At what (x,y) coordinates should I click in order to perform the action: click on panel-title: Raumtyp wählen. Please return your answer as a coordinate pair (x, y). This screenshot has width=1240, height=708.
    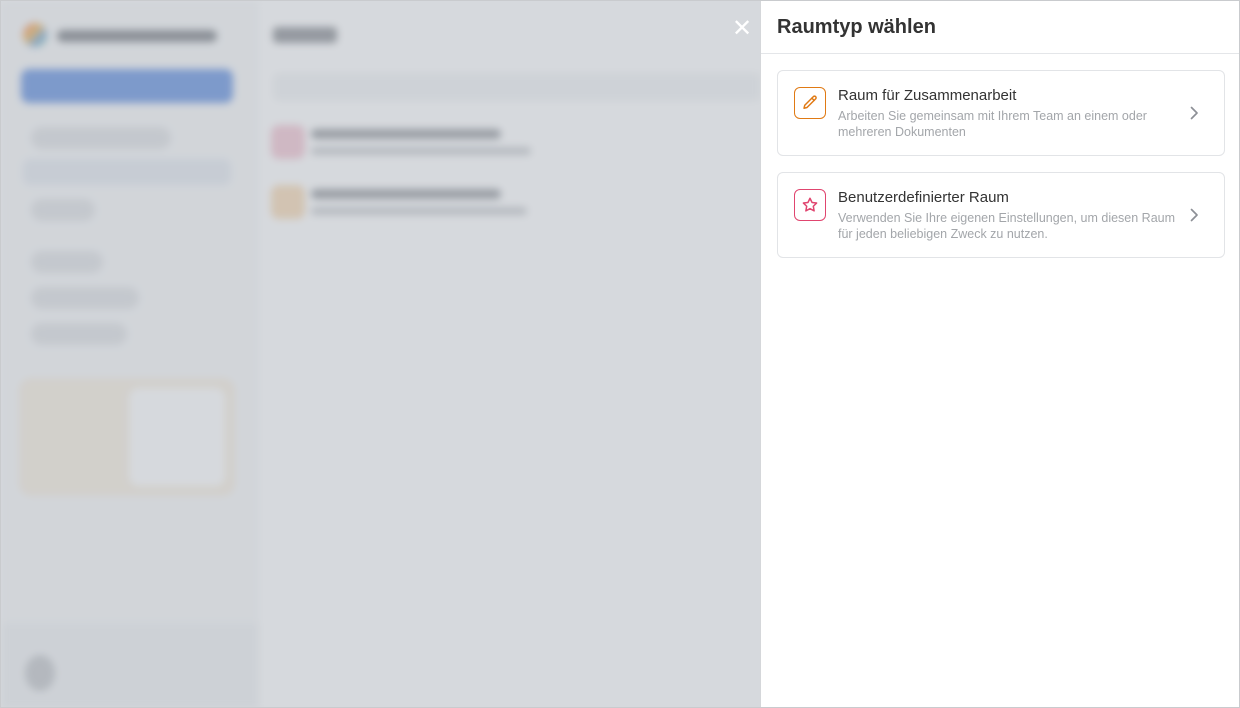
    Looking at the image, I should click on (856, 26).